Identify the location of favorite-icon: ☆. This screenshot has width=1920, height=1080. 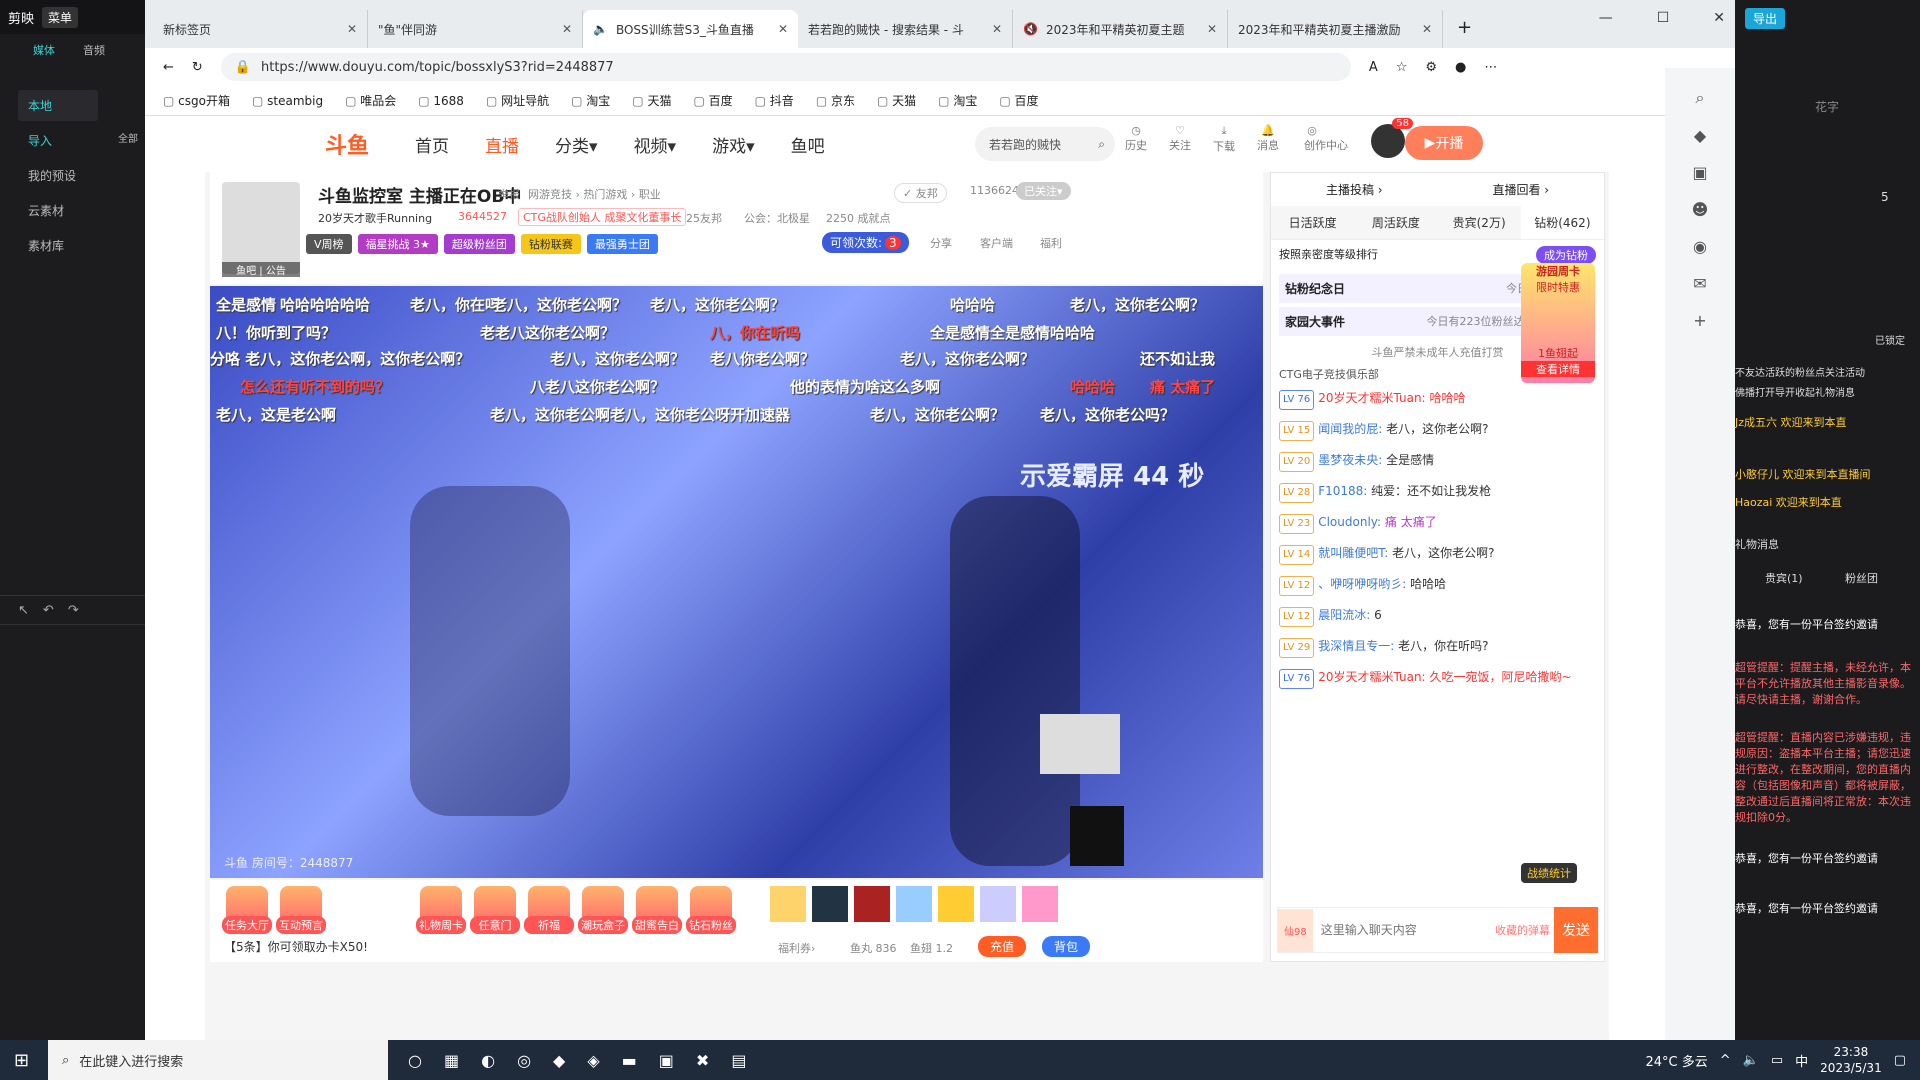
(1402, 67).